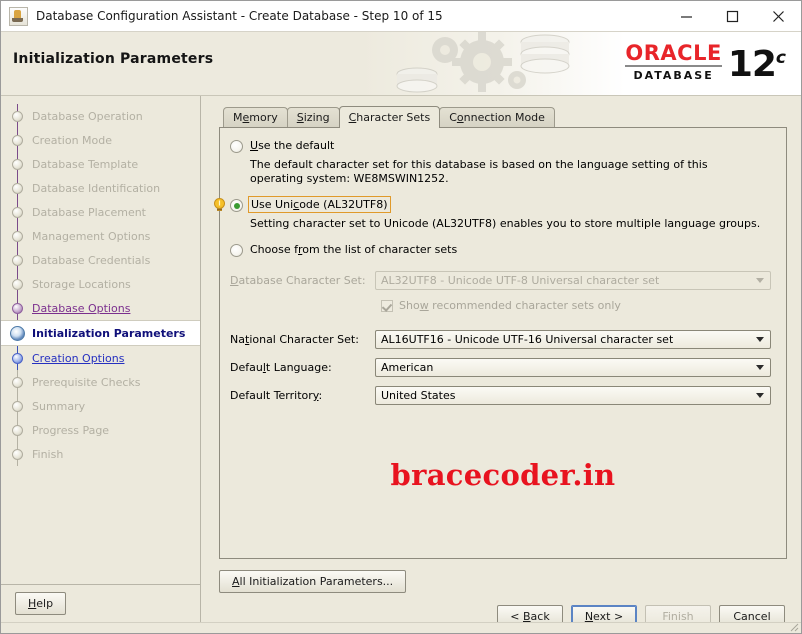 The width and height of the screenshot is (802, 634). What do you see at coordinates (236, 250) in the screenshot?
I see `radio-choose-from-list` at bounding box center [236, 250].